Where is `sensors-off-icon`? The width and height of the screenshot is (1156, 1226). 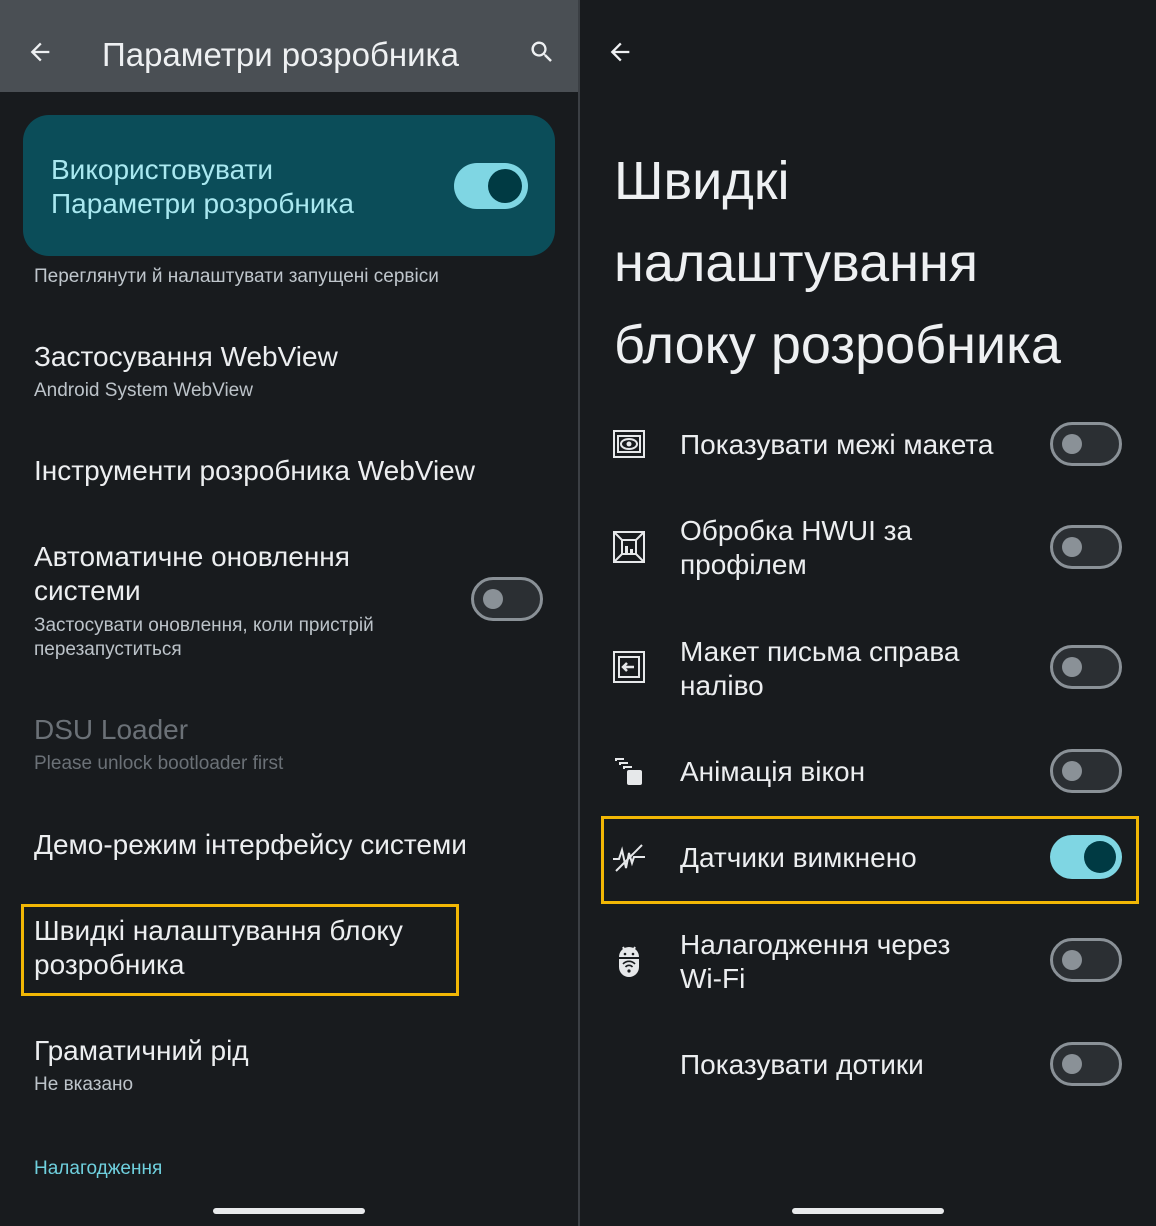 sensors-off-icon is located at coordinates (629, 858).